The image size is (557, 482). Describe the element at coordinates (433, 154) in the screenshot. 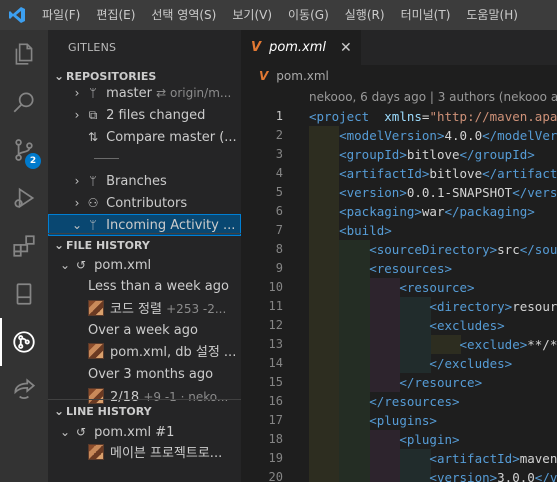

I see `code-token: bitlove` at that location.